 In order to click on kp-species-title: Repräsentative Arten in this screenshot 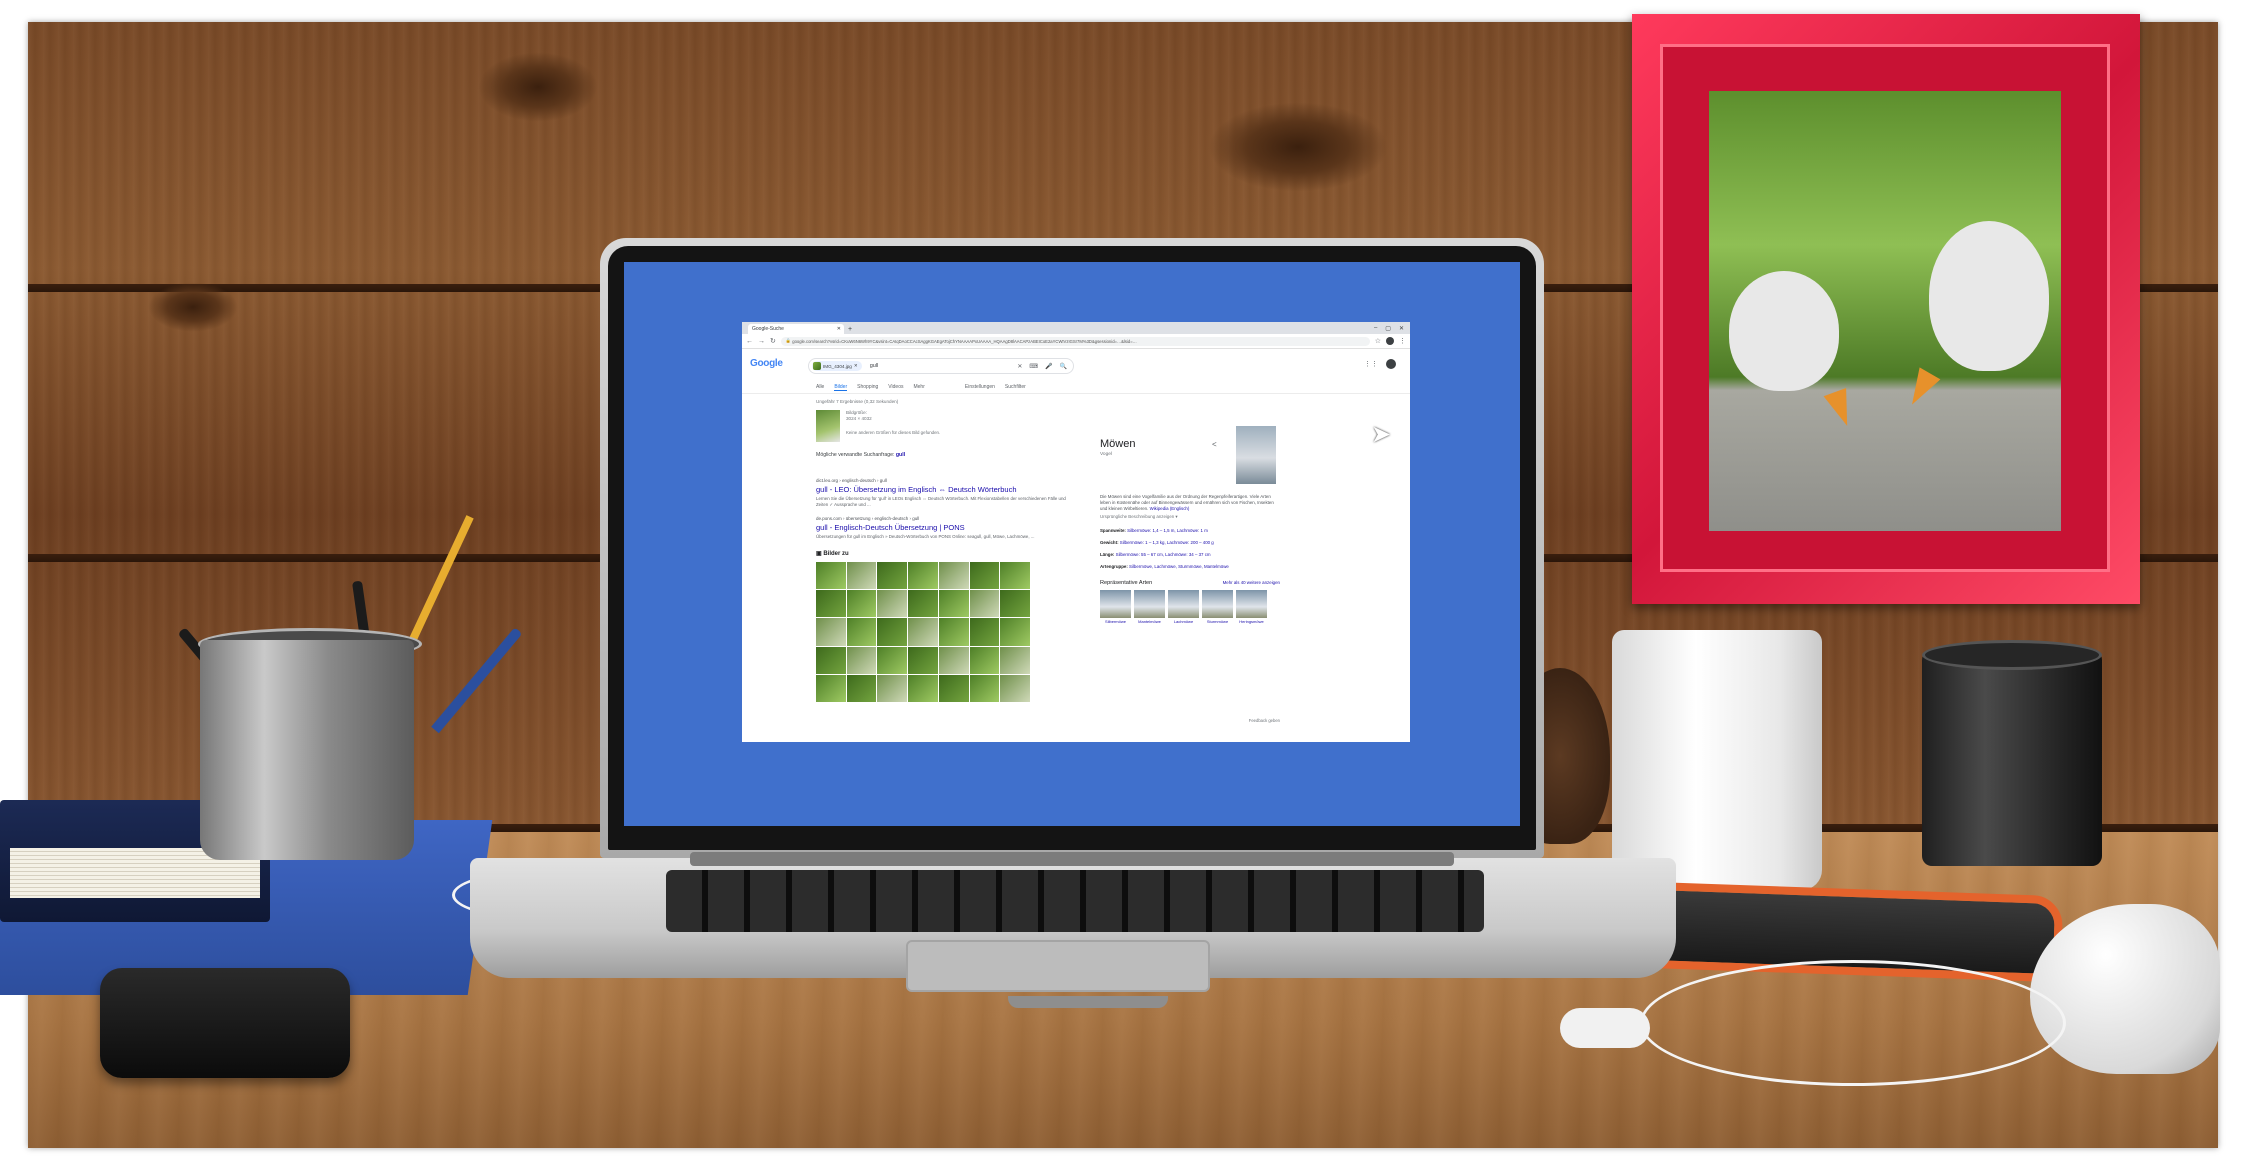, I will do `click(1126, 583)`.